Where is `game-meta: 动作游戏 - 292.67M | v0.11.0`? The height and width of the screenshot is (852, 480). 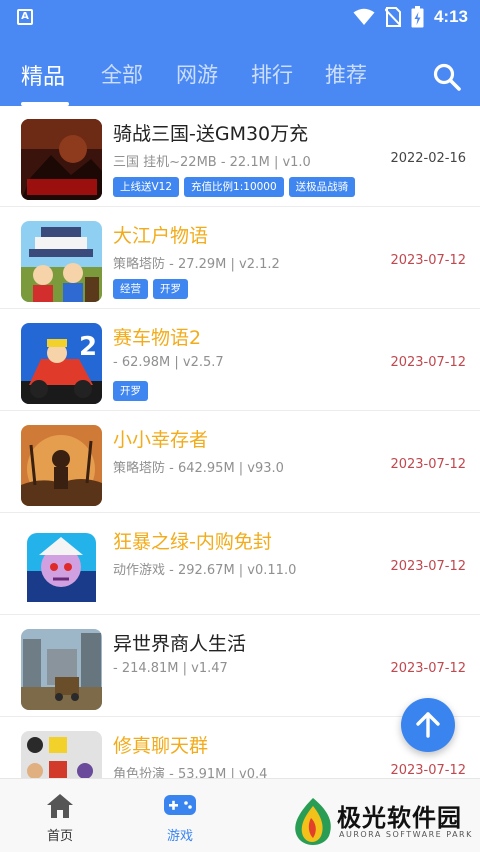 game-meta: 动作游戏 - 292.67M | v0.11.0 is located at coordinates (205, 570).